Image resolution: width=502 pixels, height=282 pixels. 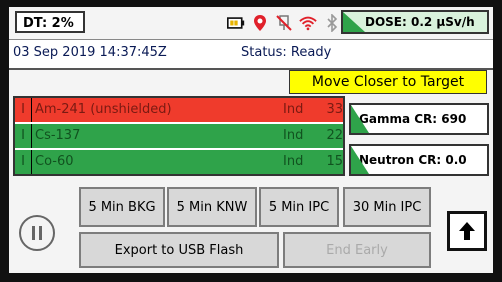 I want to click on bluetooth-icon, so click(x=332, y=23).